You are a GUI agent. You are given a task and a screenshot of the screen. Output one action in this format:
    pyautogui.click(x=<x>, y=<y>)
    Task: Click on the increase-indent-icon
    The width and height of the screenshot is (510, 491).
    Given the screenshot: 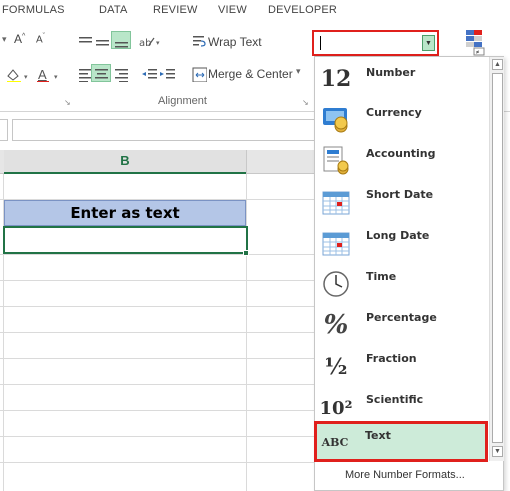 What is the action you would take?
    pyautogui.click(x=167, y=74)
    